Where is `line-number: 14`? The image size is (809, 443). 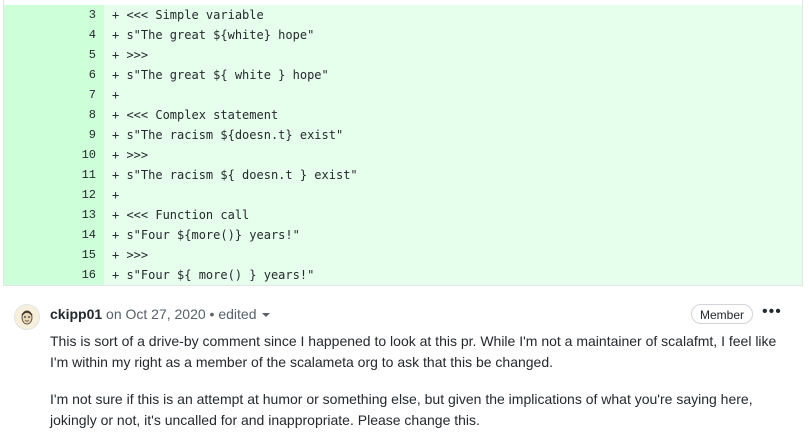 line-number: 14 is located at coordinates (88, 235).